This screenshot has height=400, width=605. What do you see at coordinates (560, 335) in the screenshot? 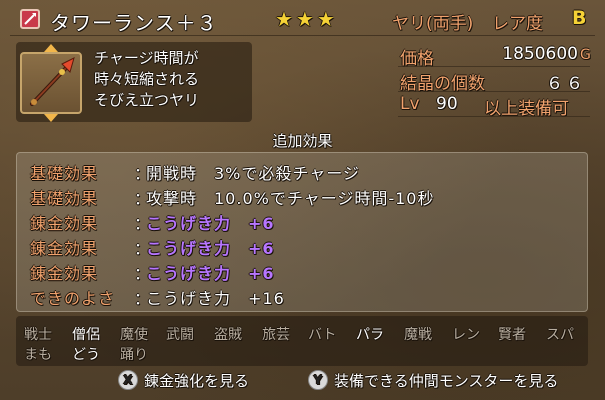
I see `job-superstar: スパ` at bounding box center [560, 335].